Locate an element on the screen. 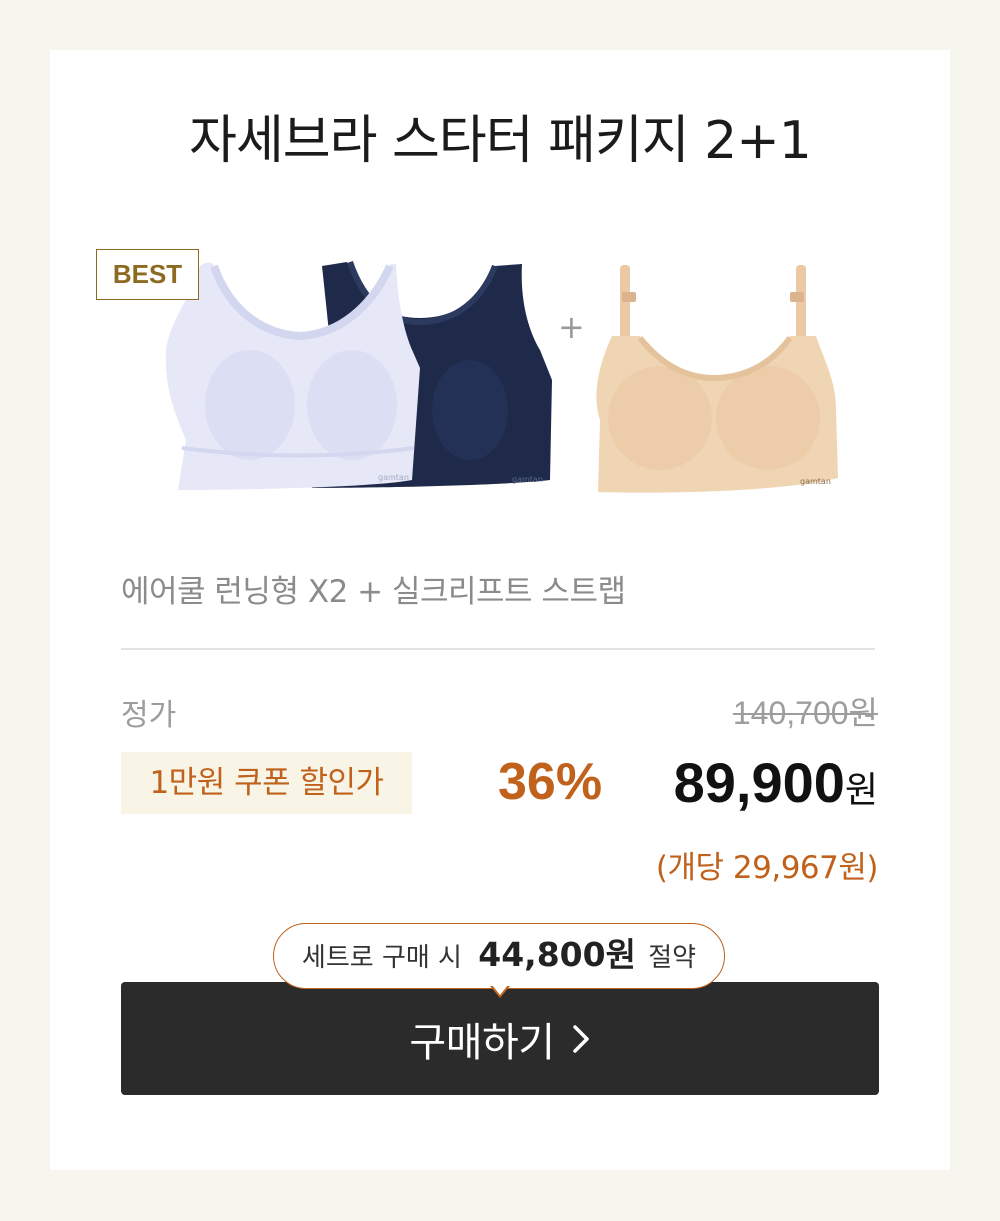 The height and width of the screenshot is (1221, 1000). chevron-right-icon is located at coordinates (580, 1038).